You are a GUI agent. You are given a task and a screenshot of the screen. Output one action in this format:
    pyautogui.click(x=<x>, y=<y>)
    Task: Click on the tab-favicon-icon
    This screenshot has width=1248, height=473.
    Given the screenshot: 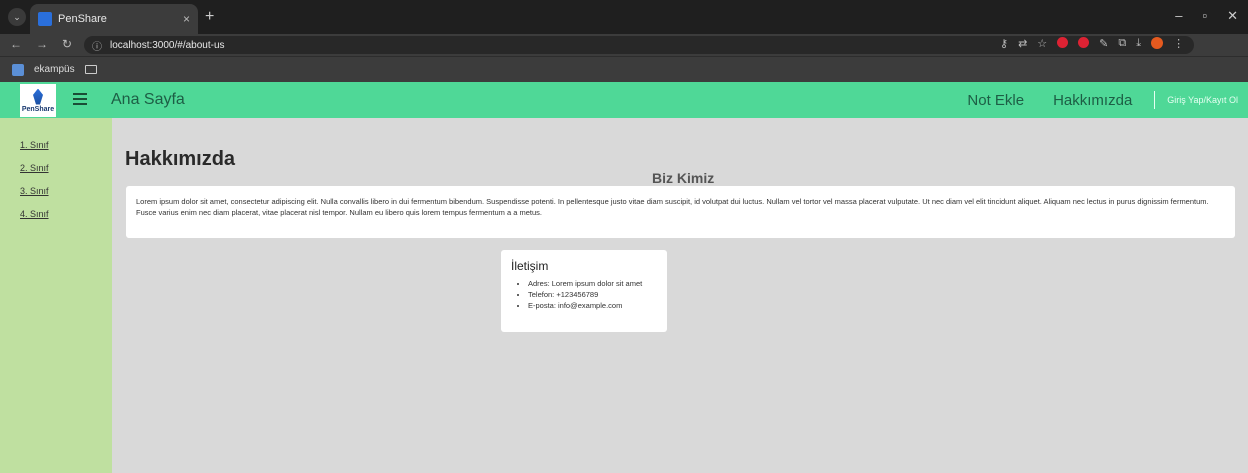 What is the action you would take?
    pyautogui.click(x=45, y=19)
    